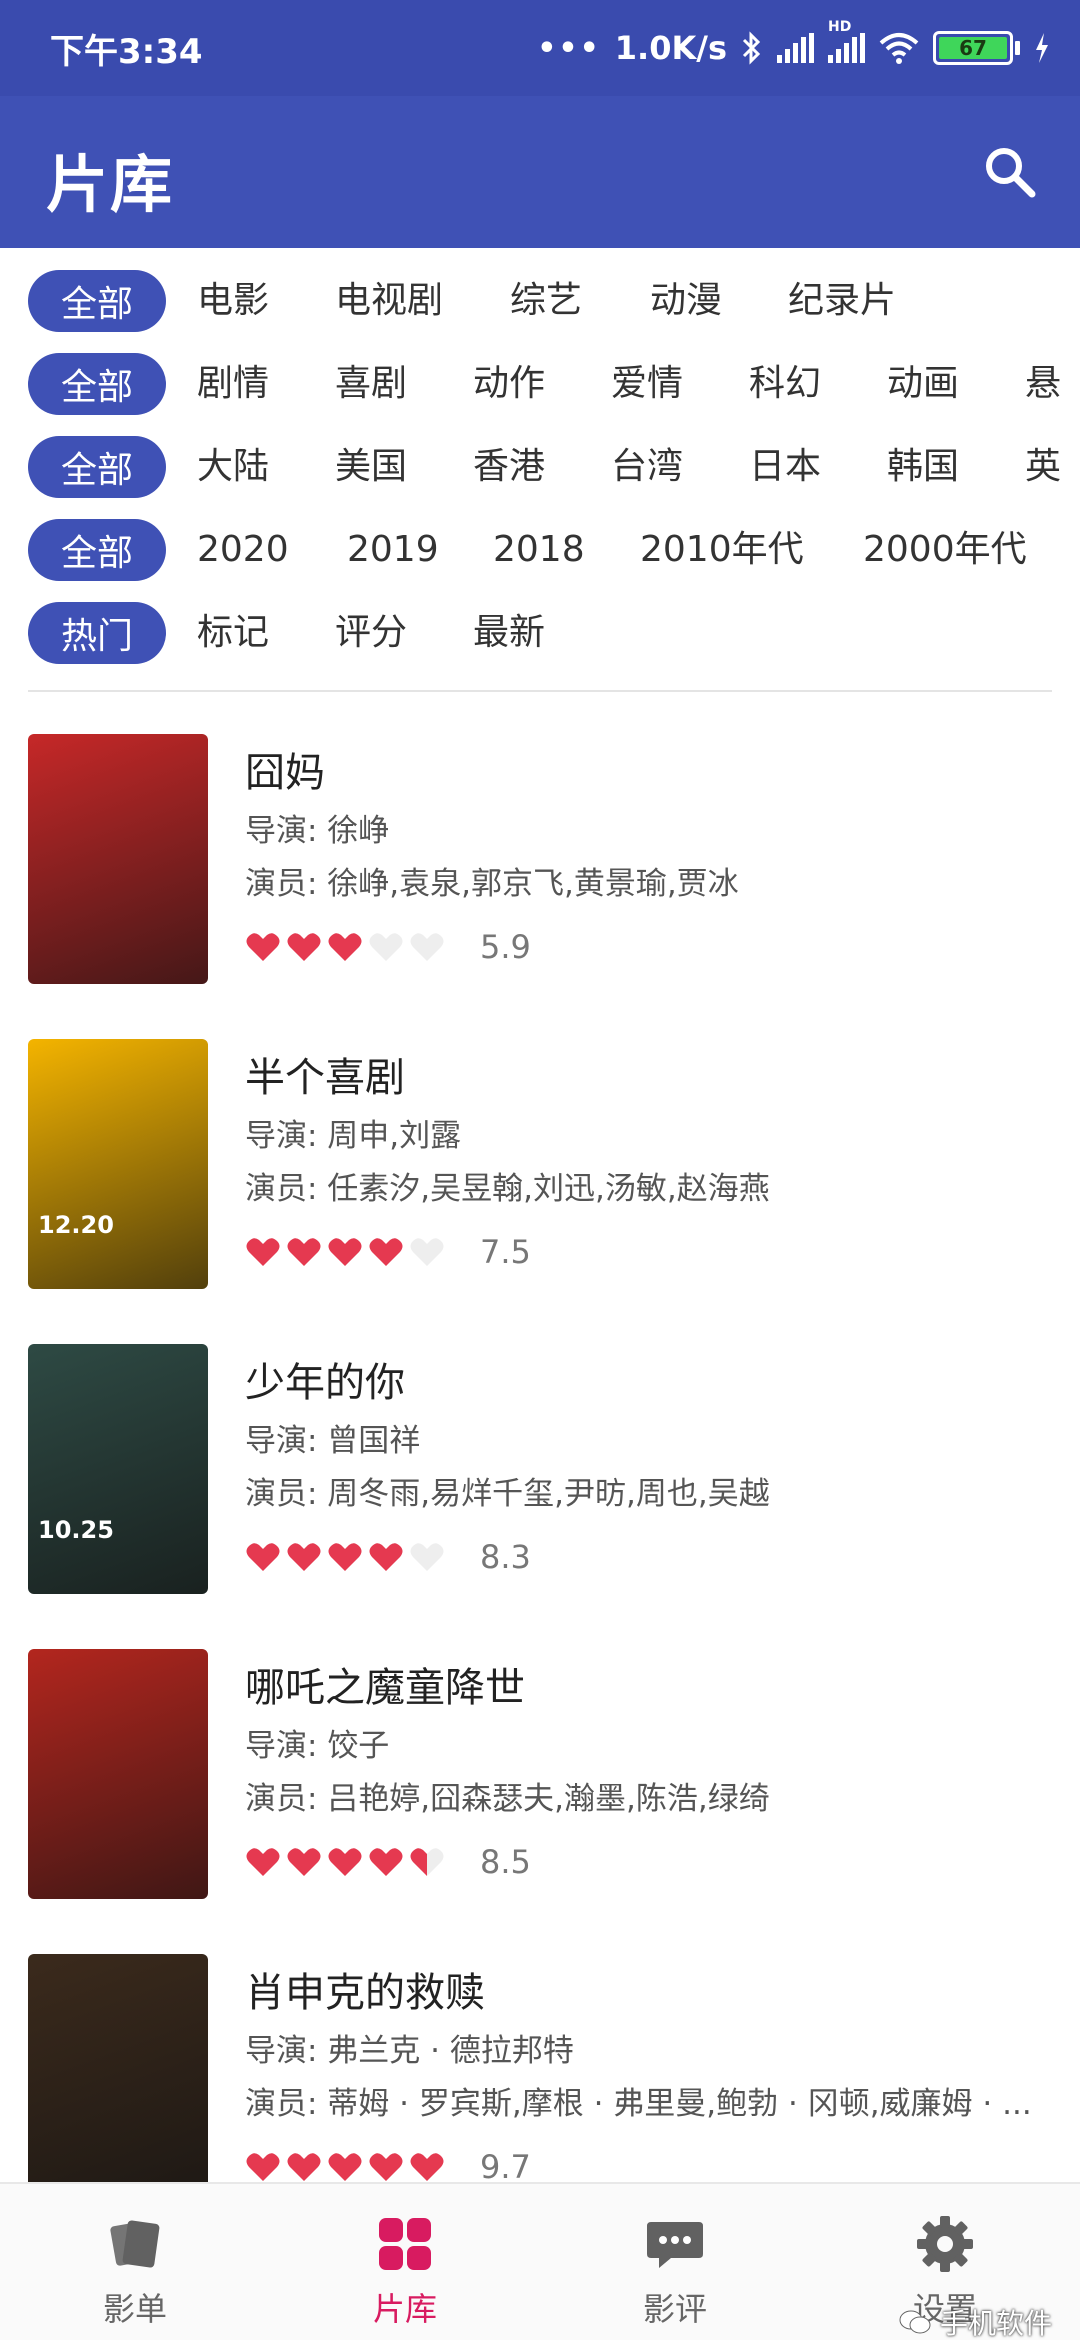 The width and height of the screenshot is (1080, 2340). Describe the element at coordinates (505, 947) in the screenshot. I see `rating-score: 5.9` at that location.